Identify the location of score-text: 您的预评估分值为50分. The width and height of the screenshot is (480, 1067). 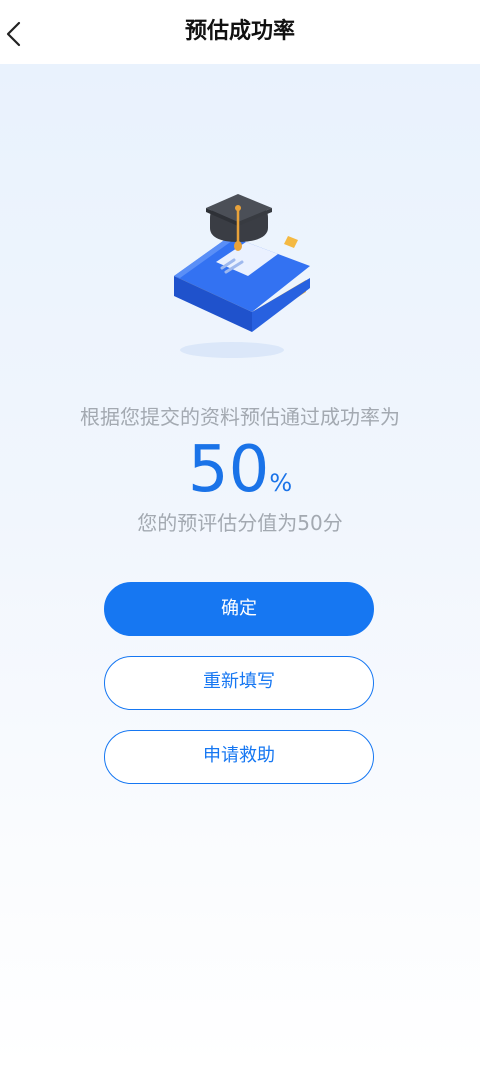
(240, 523).